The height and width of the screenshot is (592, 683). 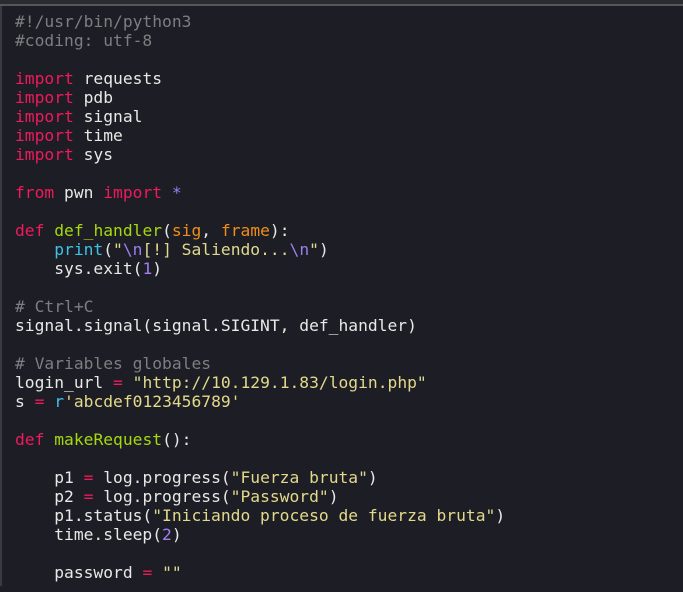 I want to click on code-token-number: 1, so click(x=147, y=268).